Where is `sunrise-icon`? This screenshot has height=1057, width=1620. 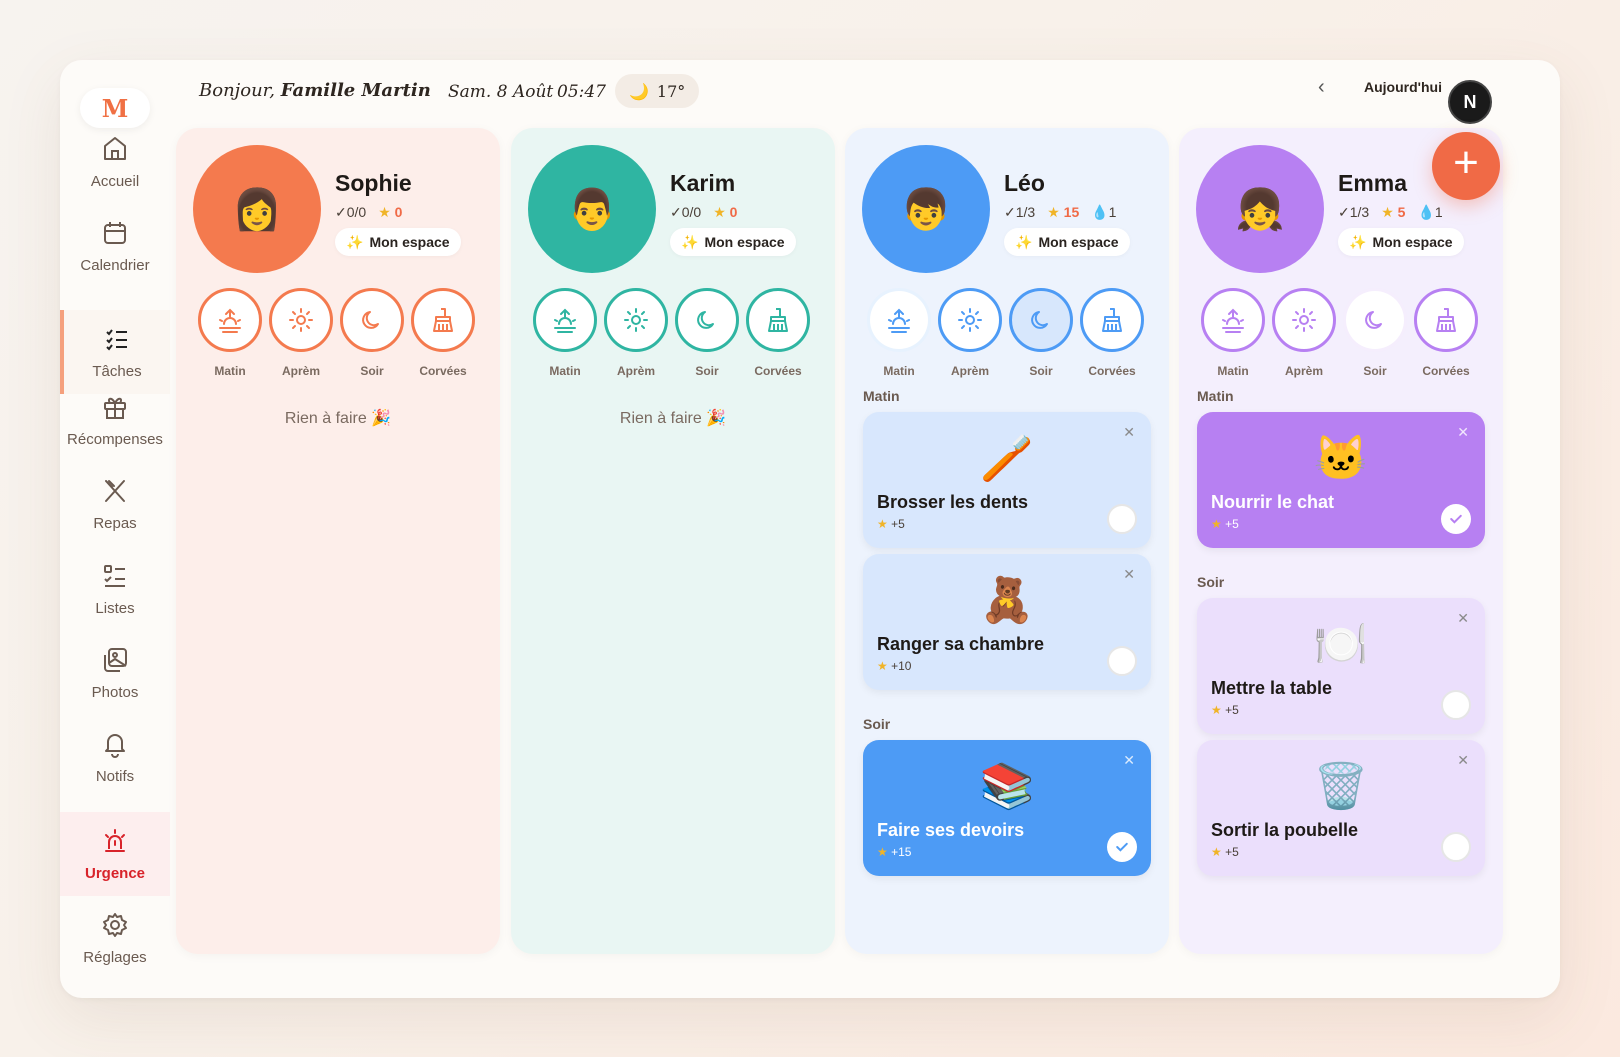
sunrise-icon is located at coordinates (899, 320).